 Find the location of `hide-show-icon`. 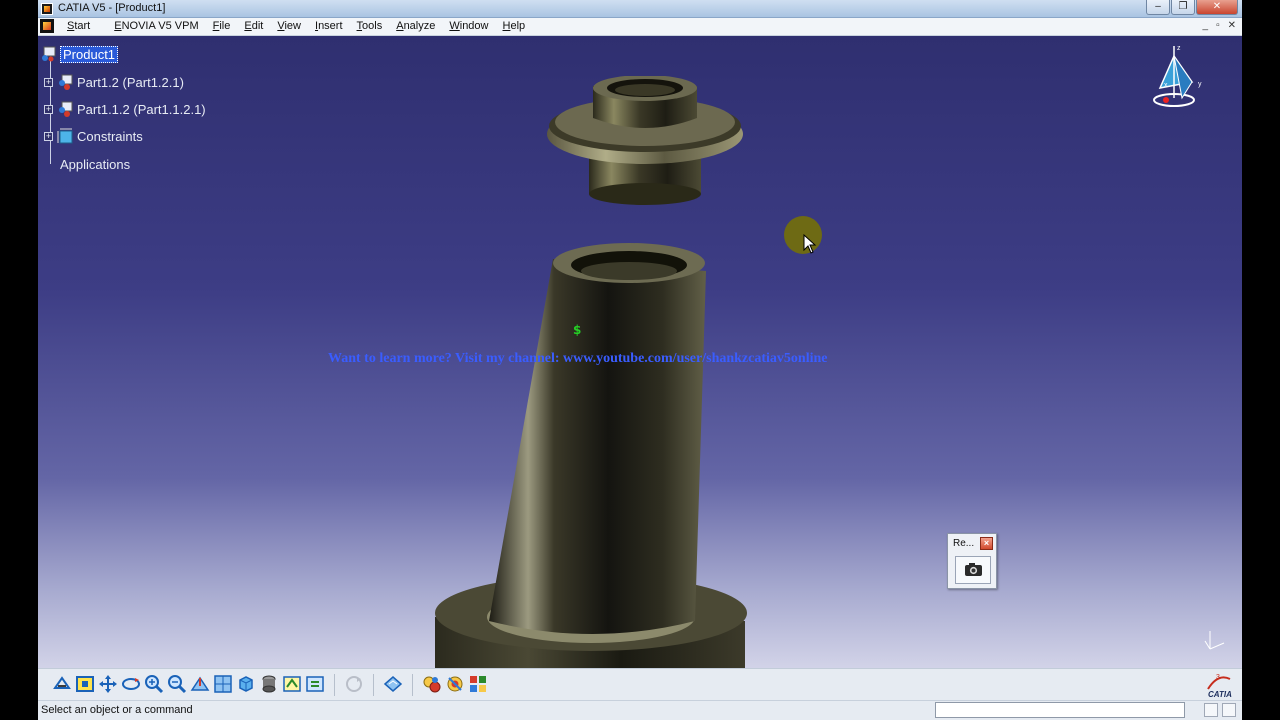

hide-show-icon is located at coordinates (292, 684).